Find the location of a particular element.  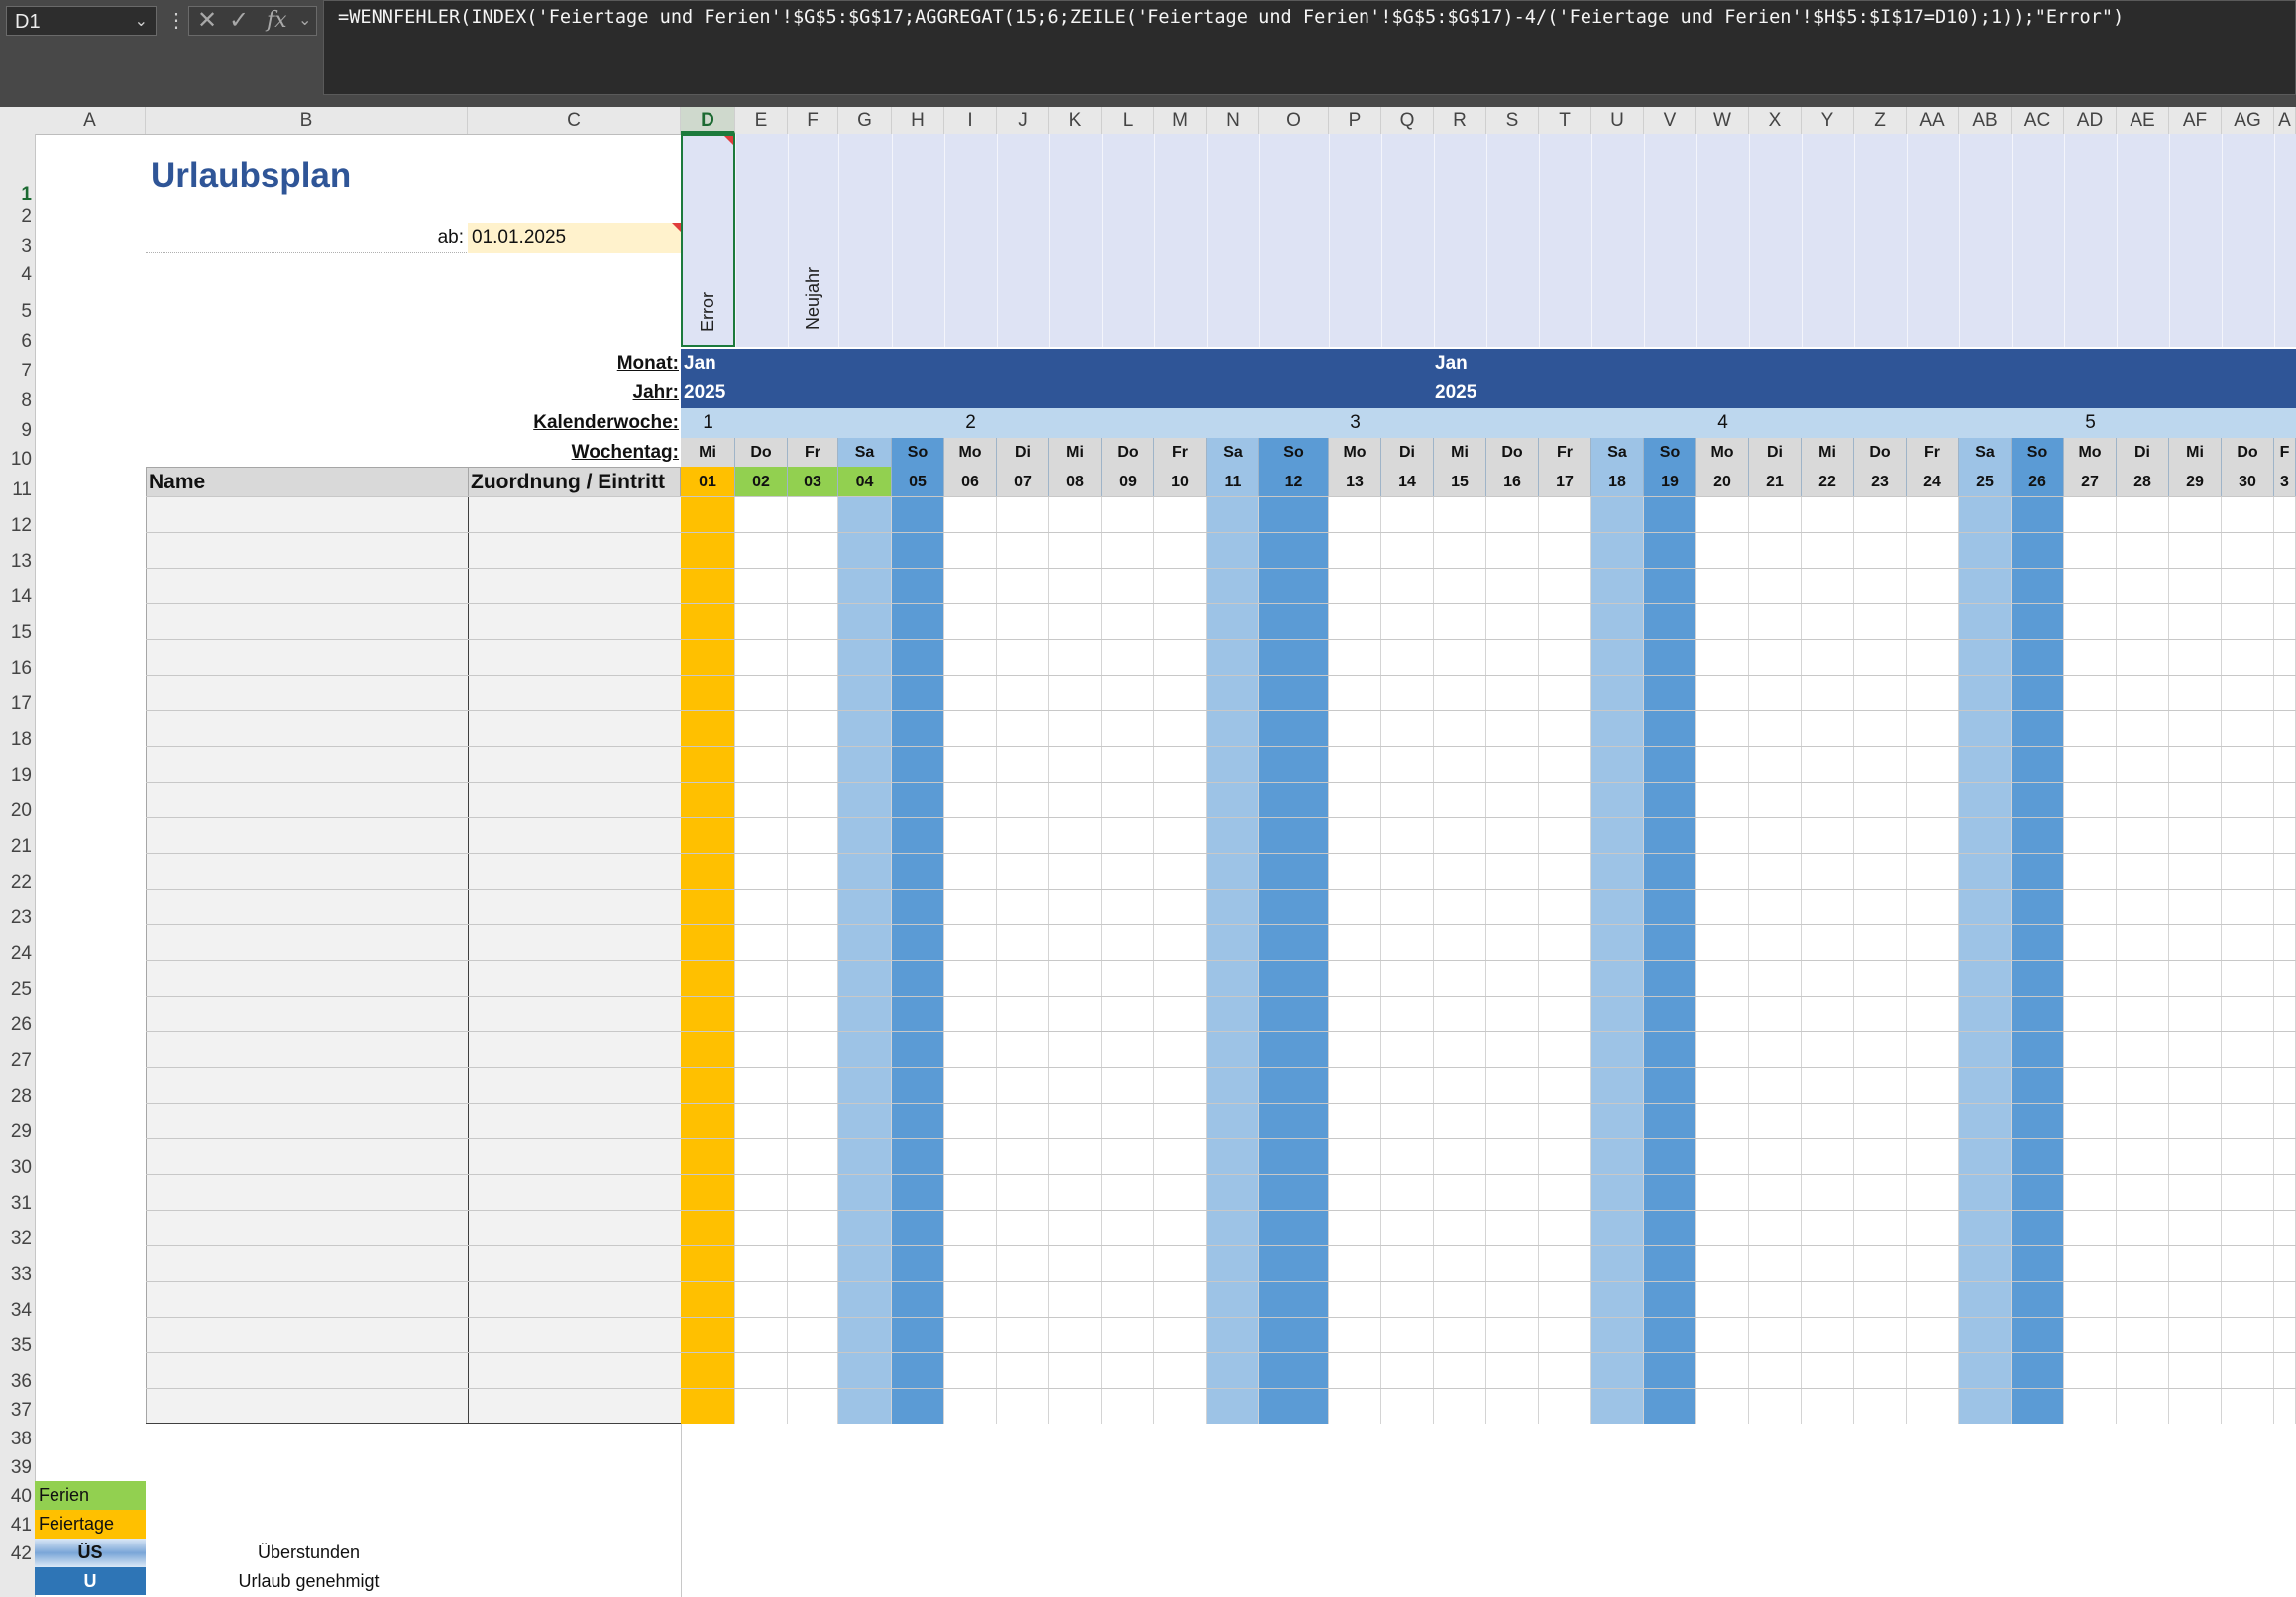

day-cell: 23 is located at coordinates (1880, 482).